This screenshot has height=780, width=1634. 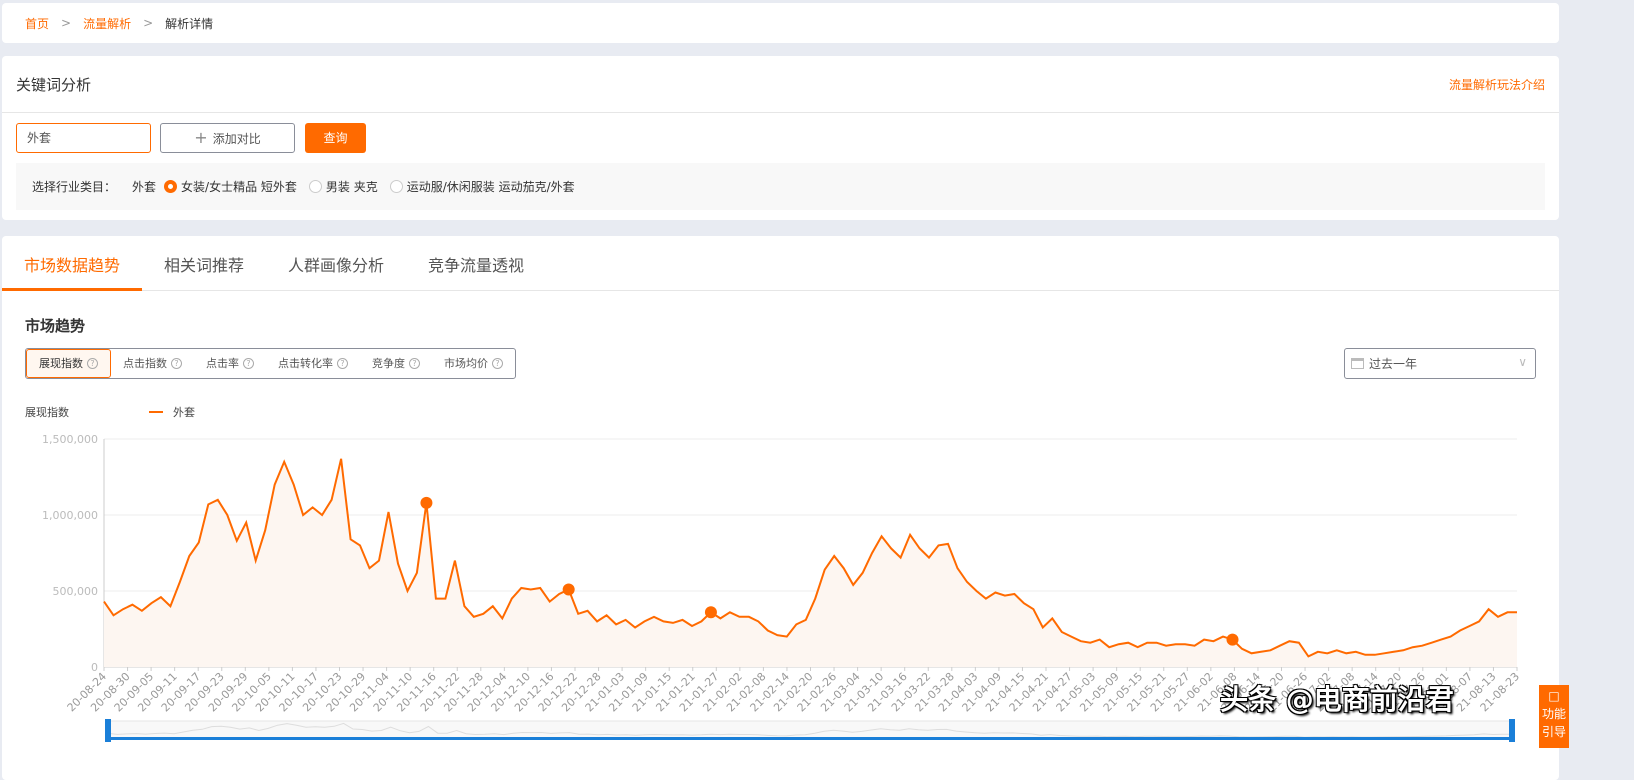 What do you see at coordinates (1554, 696) in the screenshot?
I see `book-icon: □` at bounding box center [1554, 696].